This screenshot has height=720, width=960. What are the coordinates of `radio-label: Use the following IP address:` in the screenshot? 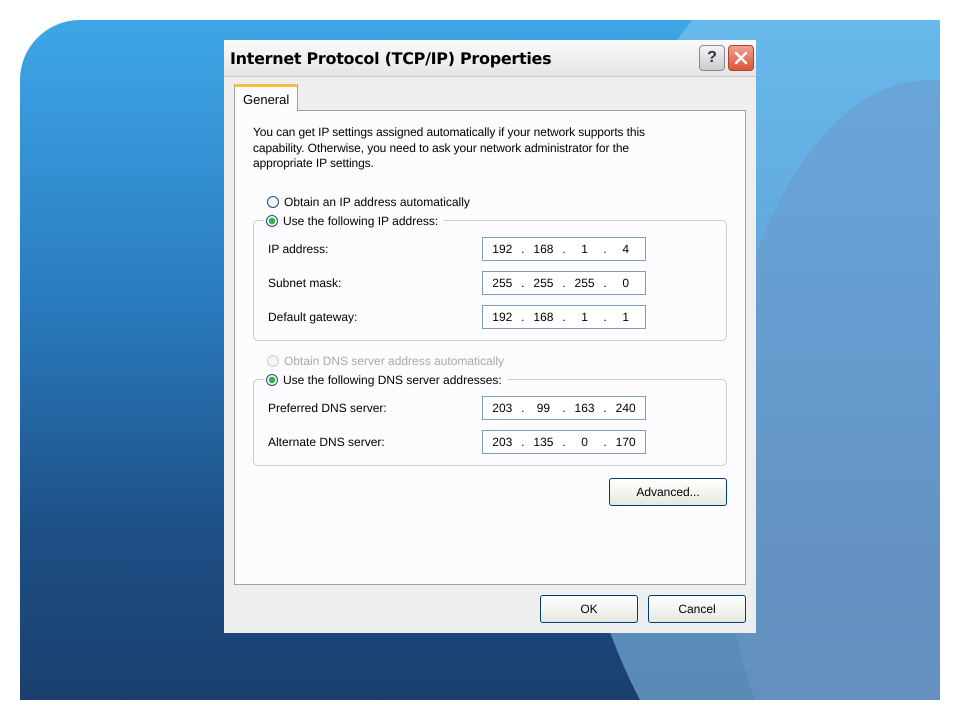 It's located at (360, 221).